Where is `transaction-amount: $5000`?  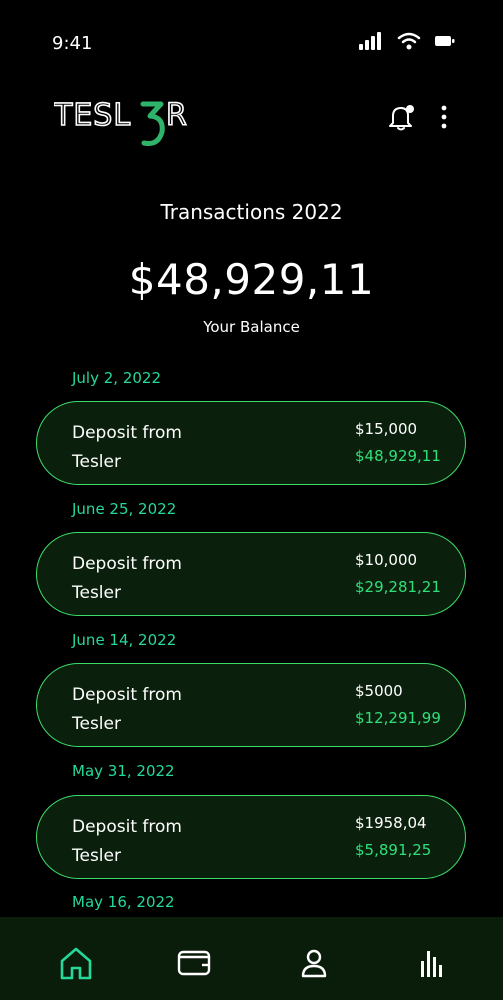
transaction-amount: $5000 is located at coordinates (379, 691).